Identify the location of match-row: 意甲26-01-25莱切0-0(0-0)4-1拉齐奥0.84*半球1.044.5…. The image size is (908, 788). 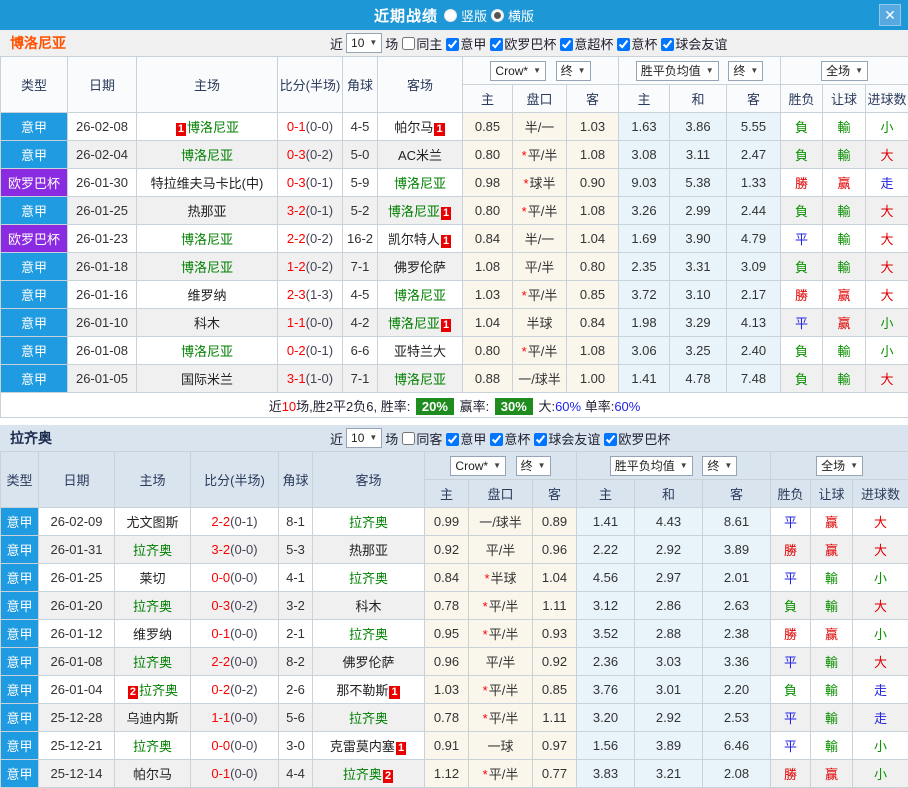
(454, 578).